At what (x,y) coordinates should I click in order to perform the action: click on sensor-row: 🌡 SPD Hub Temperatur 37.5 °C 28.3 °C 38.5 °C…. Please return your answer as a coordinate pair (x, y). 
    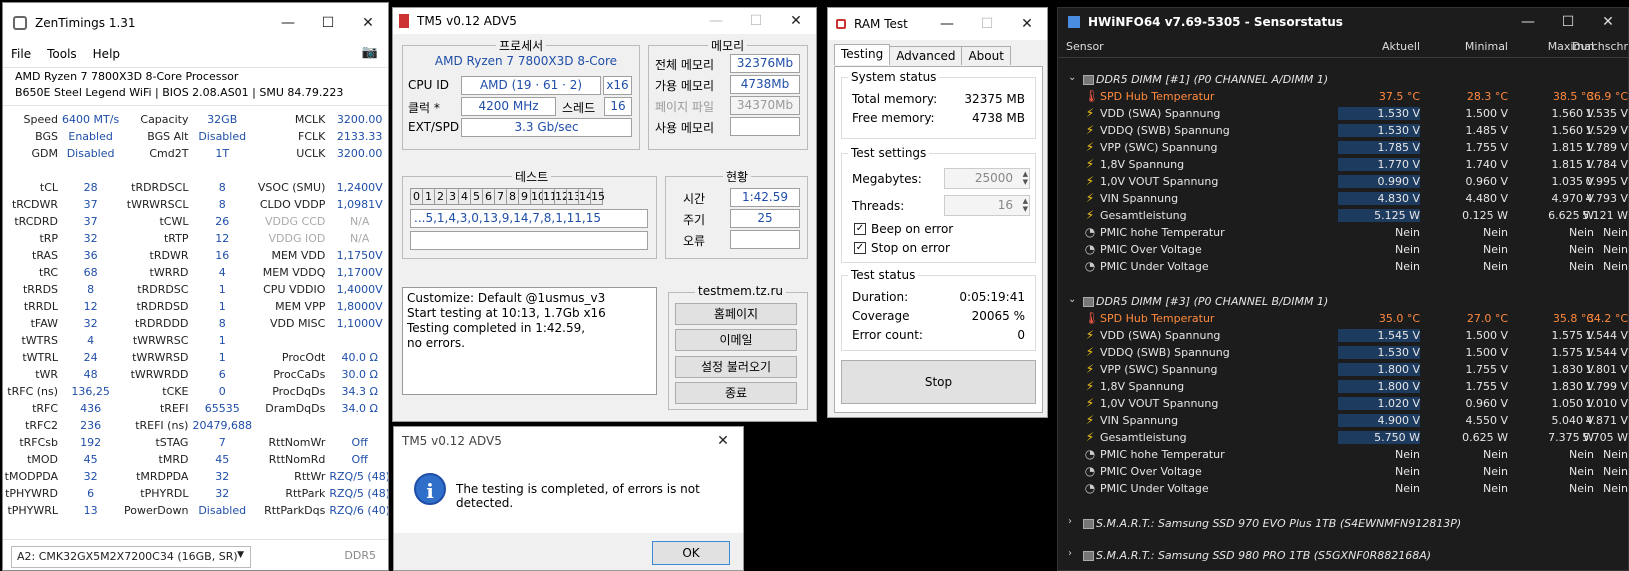
    Looking at the image, I should click on (1343, 97).